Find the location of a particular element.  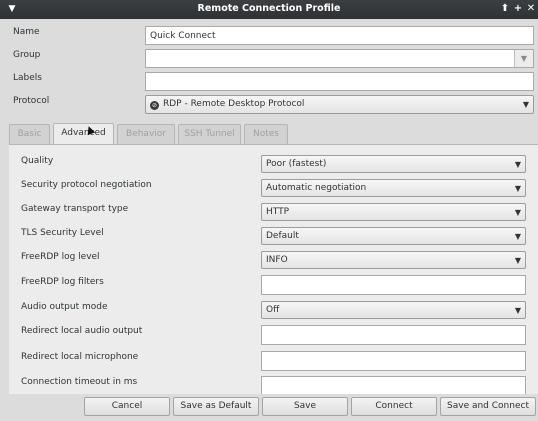

security-negotiation-value: Automatic negotiation is located at coordinates (316, 188).